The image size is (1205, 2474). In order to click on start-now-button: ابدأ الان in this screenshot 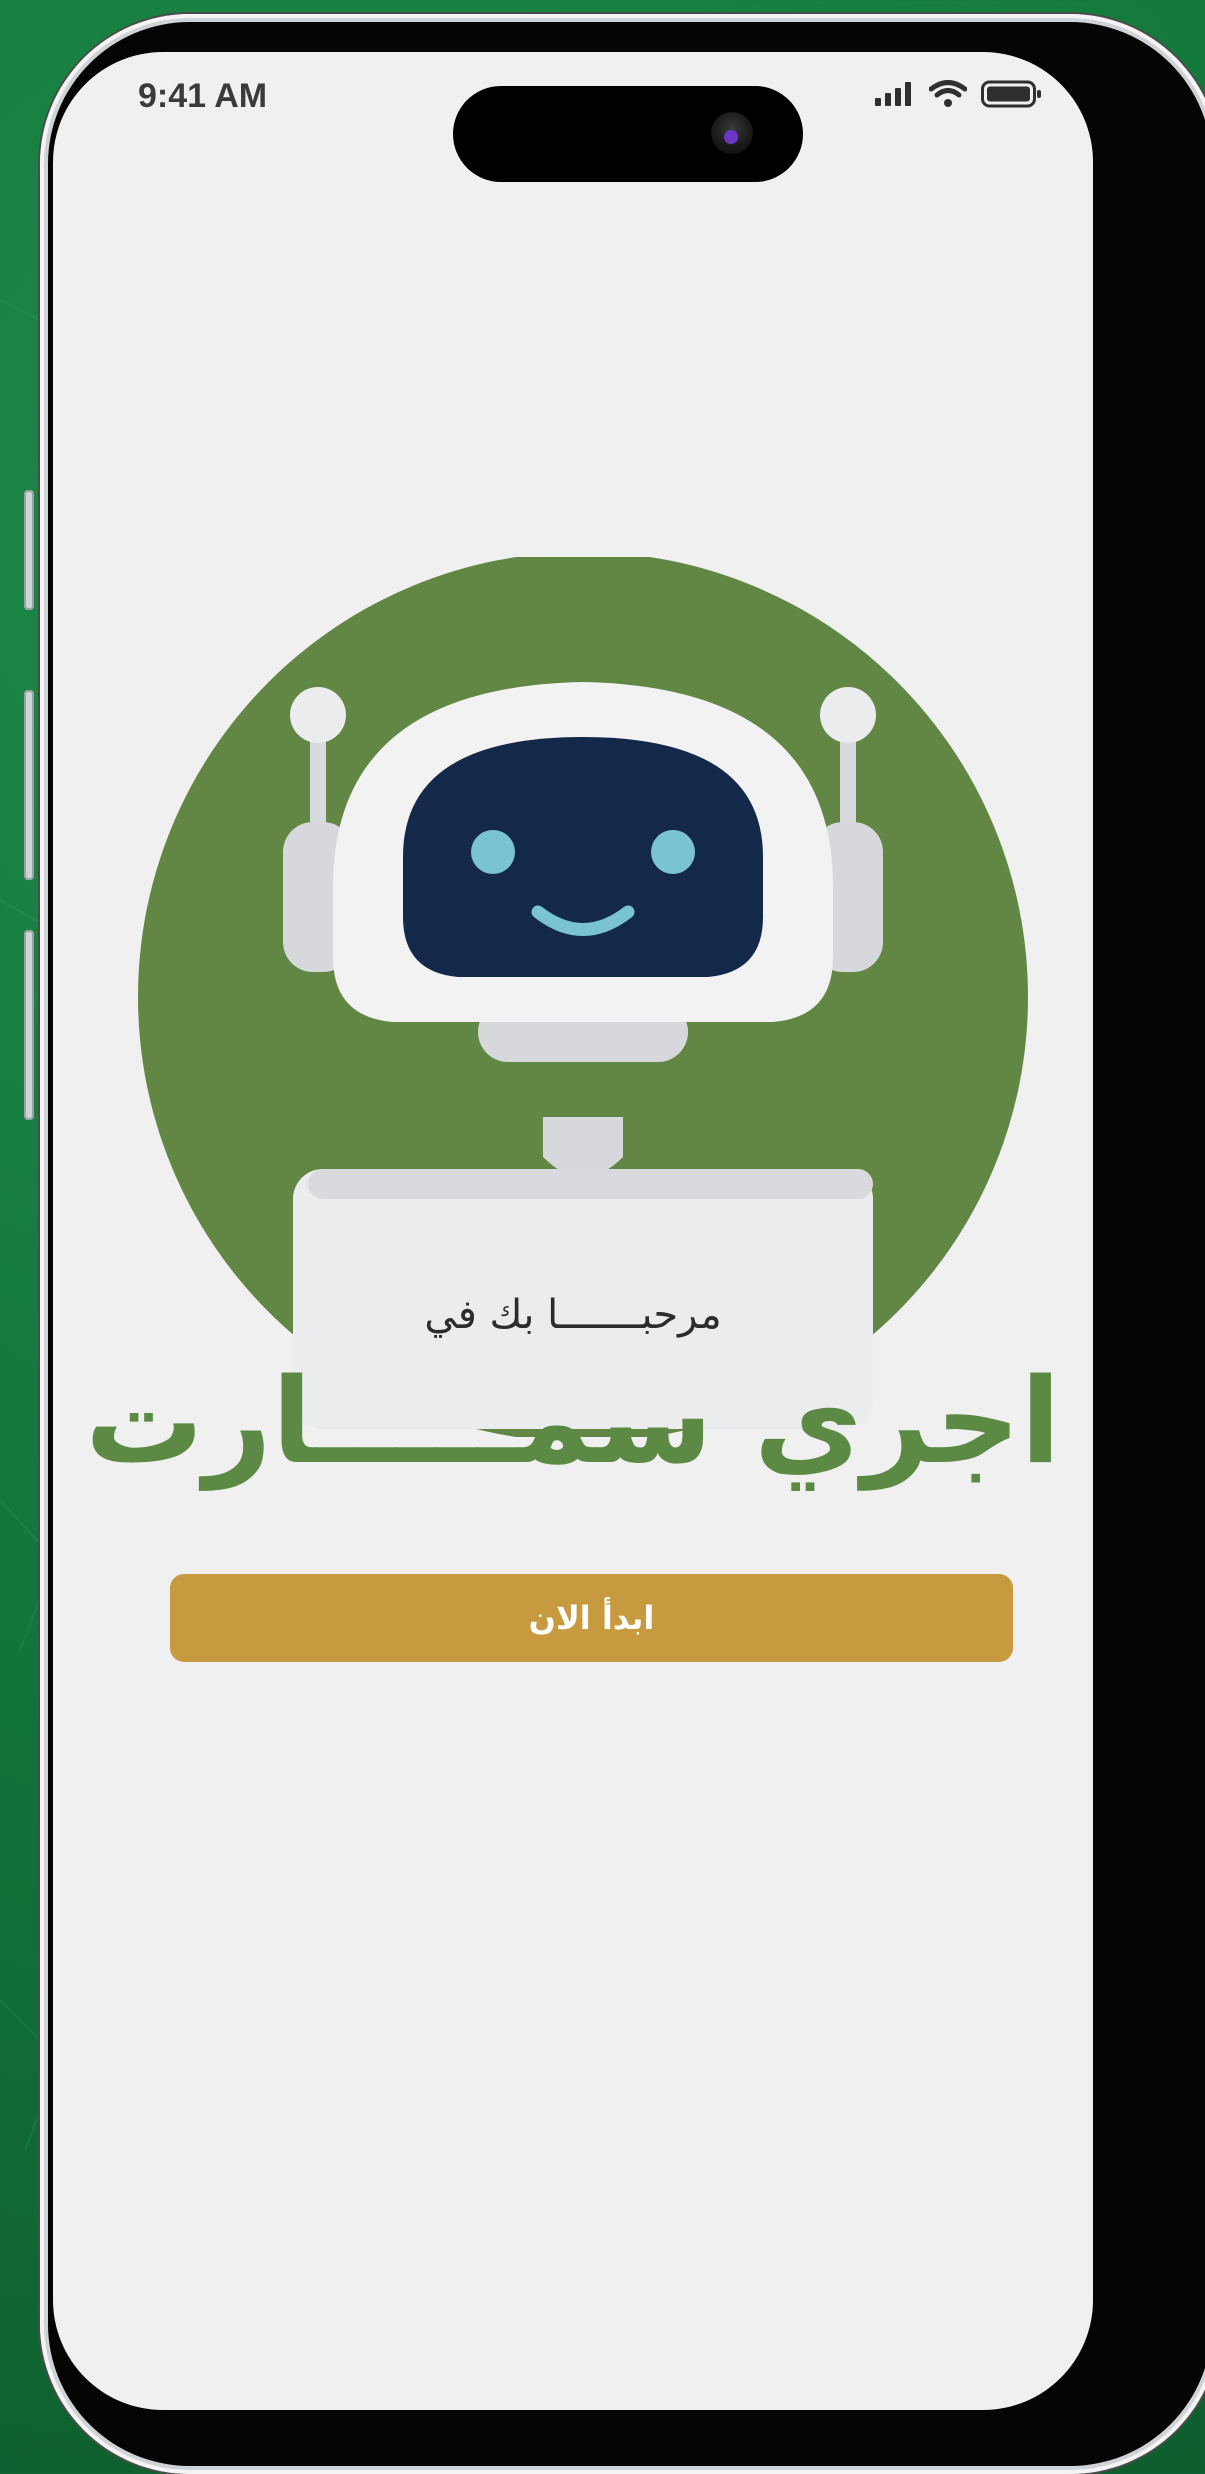, I will do `click(591, 1618)`.